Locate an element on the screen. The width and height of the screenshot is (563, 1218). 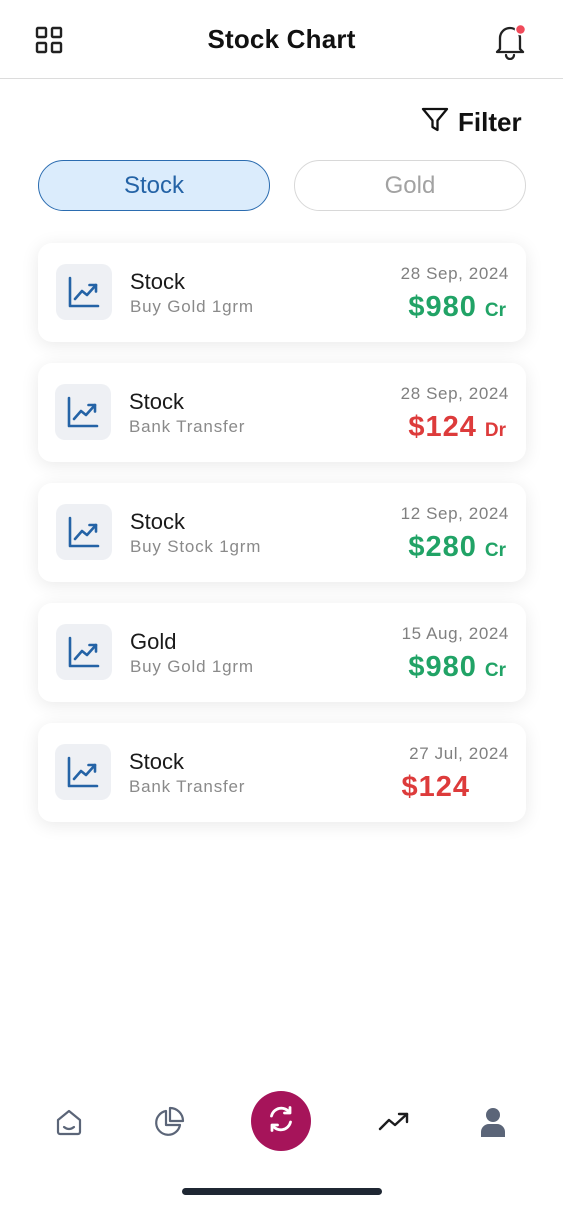
refresh-icon is located at coordinates (281, 1121).